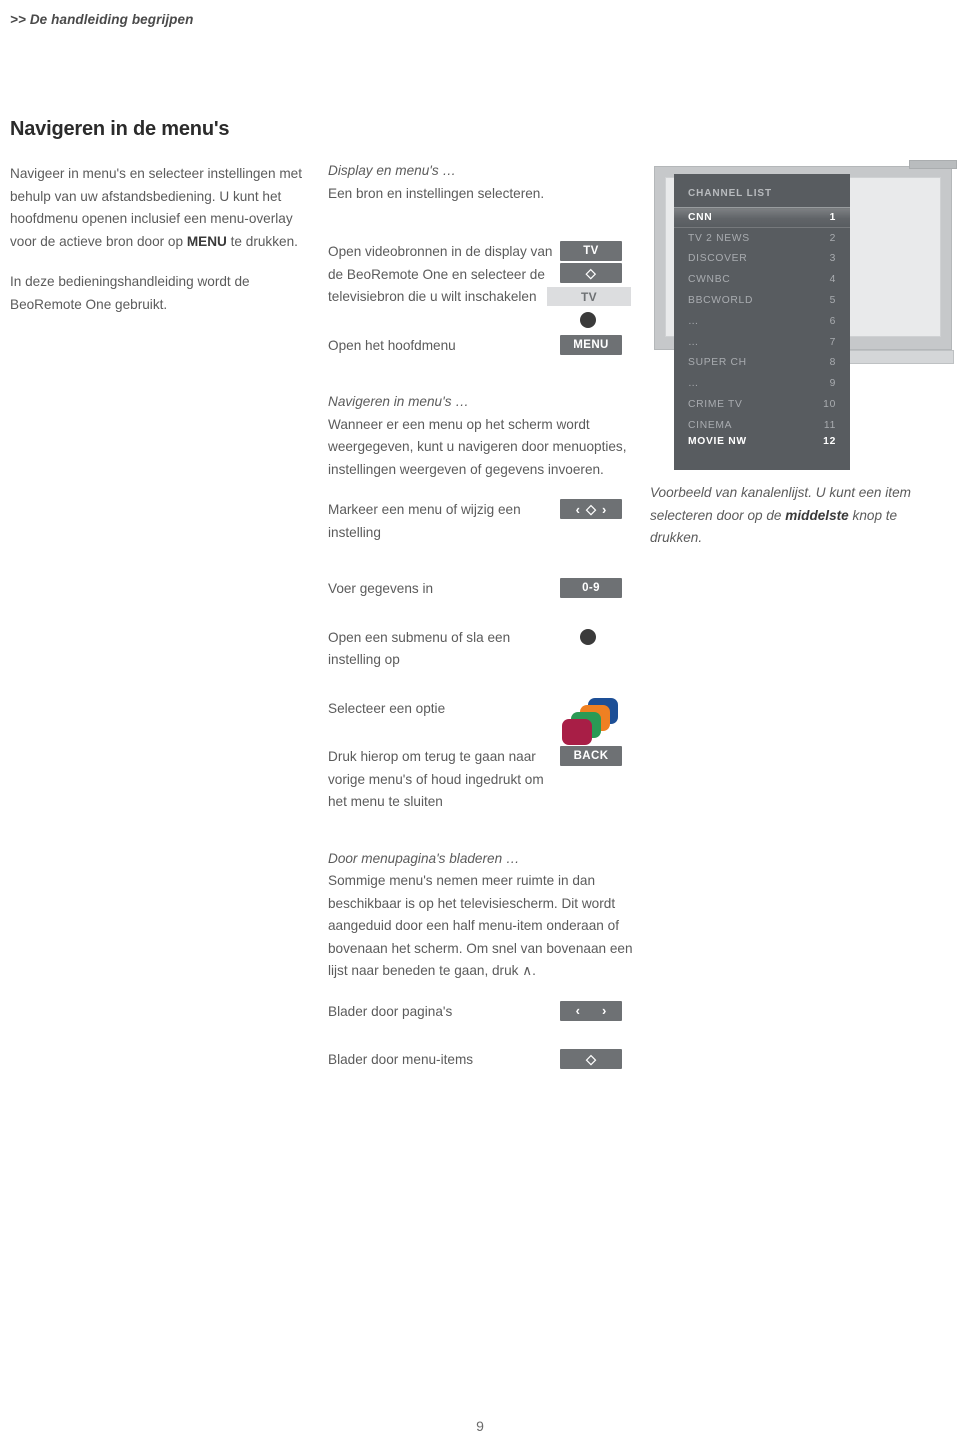 This screenshot has height=1456, width=960. What do you see at coordinates (762, 404) in the screenshot?
I see `channel-list-item: CRIME TV 10` at bounding box center [762, 404].